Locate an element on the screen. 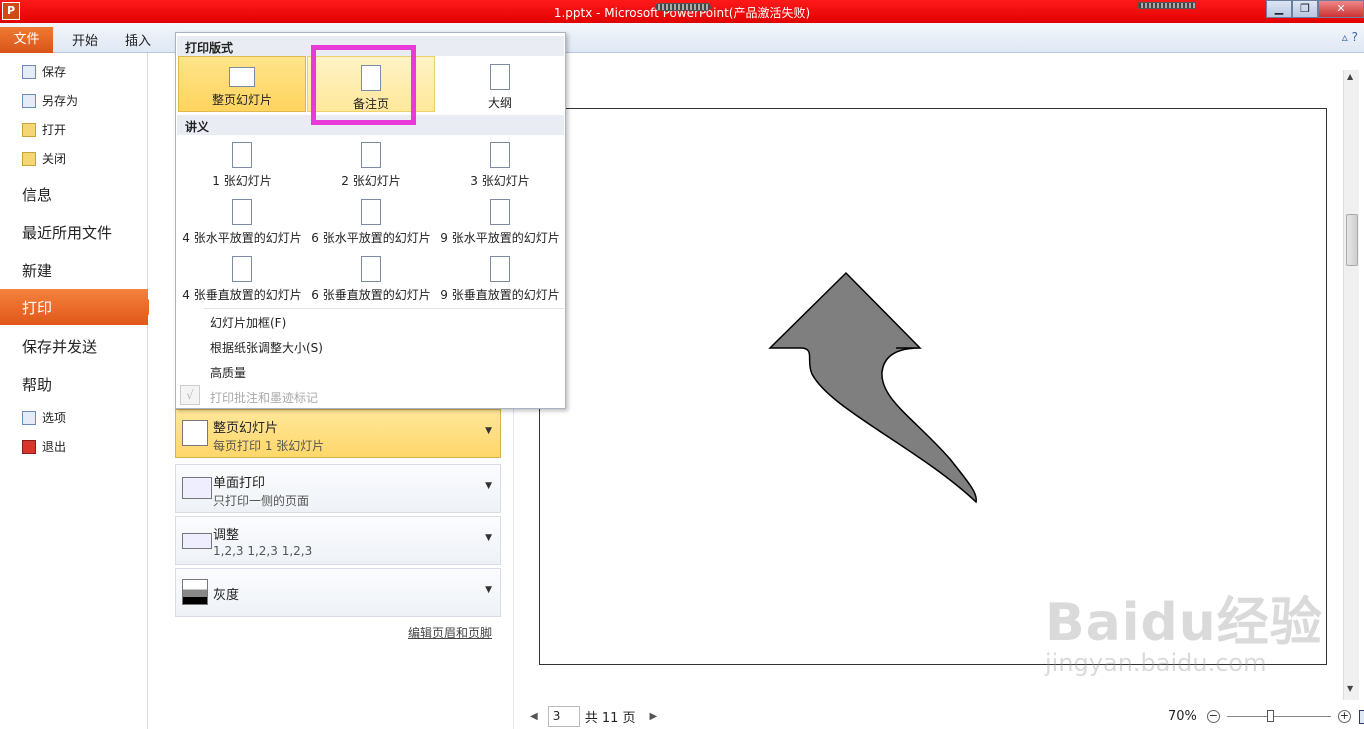 Image resolution: width=1364 pixels, height=729 pixels. preview-scrollbar: ▲ ▼ is located at coordinates (1351, 385).